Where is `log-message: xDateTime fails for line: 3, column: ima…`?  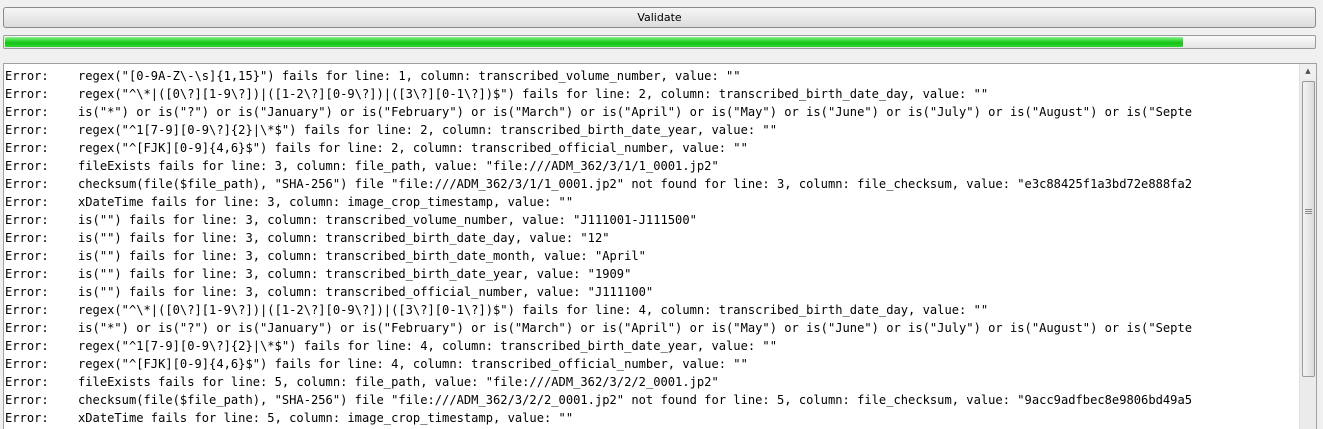
log-message: xDateTime fails for line: 3, column: ima… is located at coordinates (326, 202).